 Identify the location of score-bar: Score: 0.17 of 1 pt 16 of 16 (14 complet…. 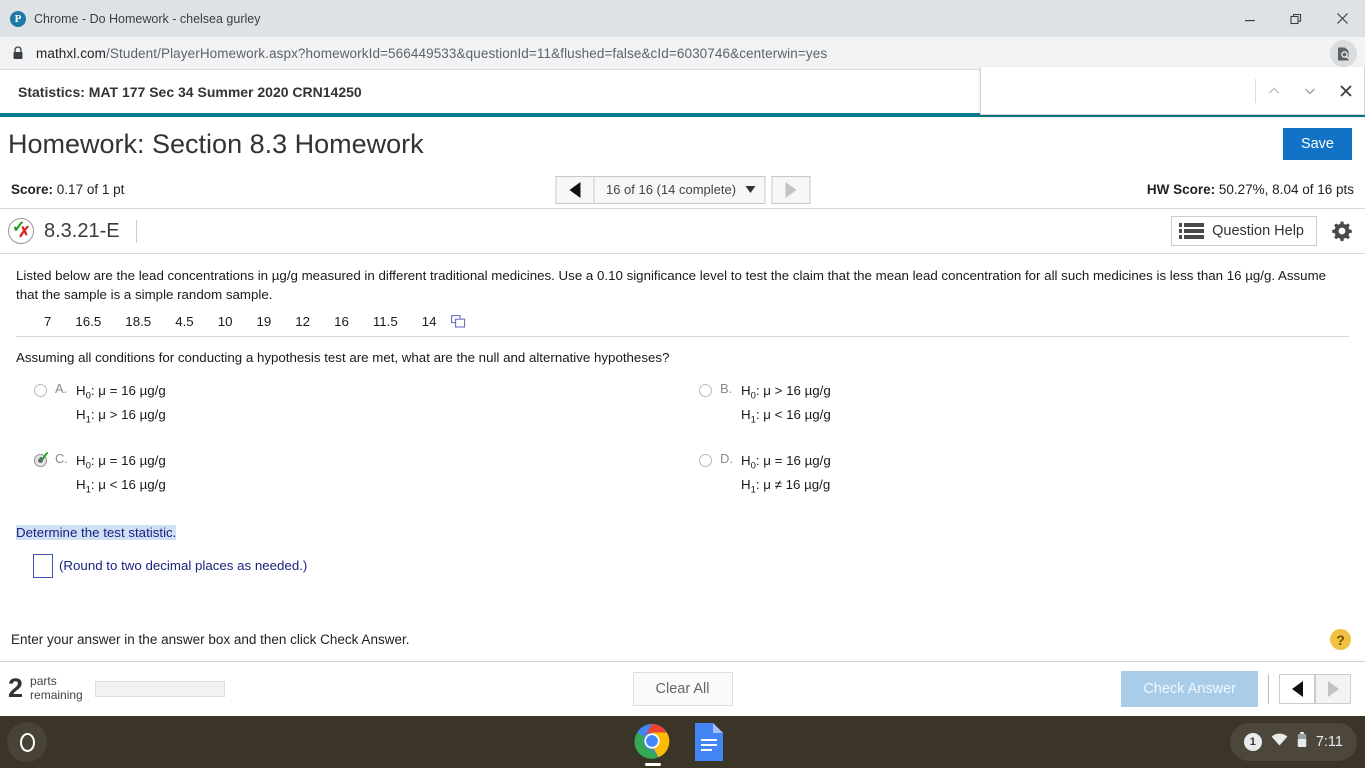
(682, 190).